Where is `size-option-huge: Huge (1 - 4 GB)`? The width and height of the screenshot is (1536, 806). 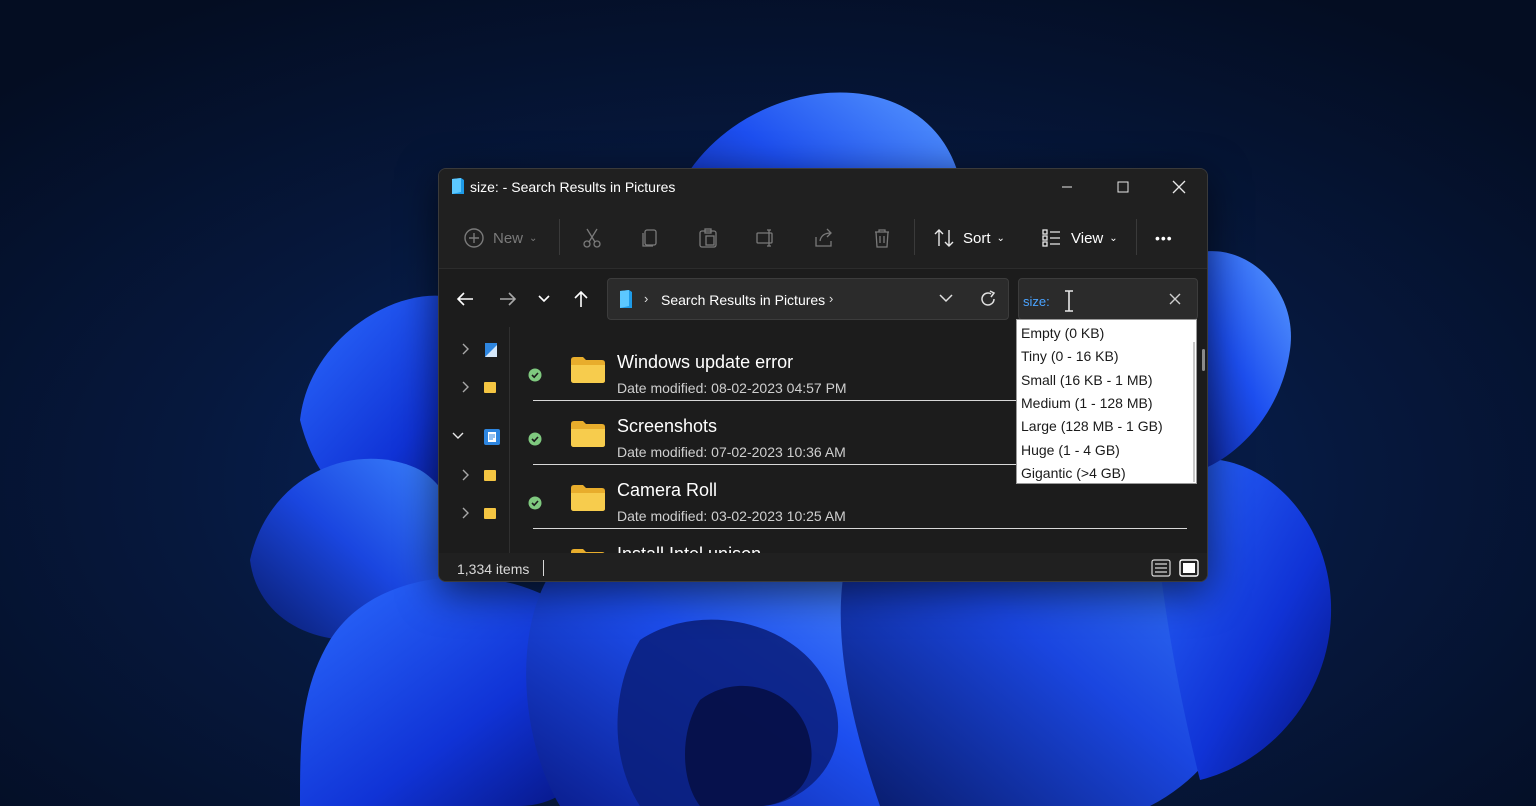 size-option-huge: Huge (1 - 4 GB) is located at coordinates (1070, 450).